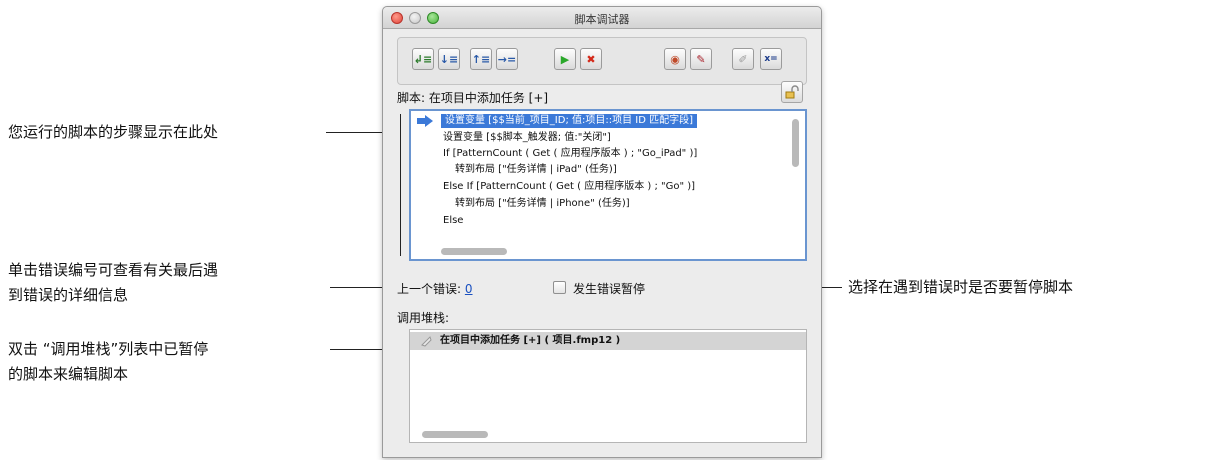 This screenshot has height=460, width=1205. Describe the element at coordinates (536, 170) in the screenshot. I see `script-step: 转到布局 ["任务详情 | iPad" (任务)]` at that location.